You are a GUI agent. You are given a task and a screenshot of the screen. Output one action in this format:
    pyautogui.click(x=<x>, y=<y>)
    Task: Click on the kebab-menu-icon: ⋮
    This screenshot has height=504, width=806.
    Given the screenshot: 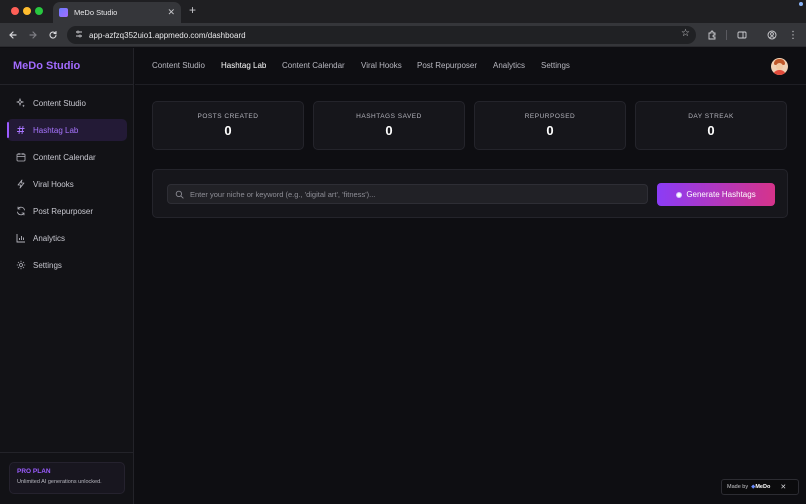 What is the action you would take?
    pyautogui.click(x=793, y=35)
    